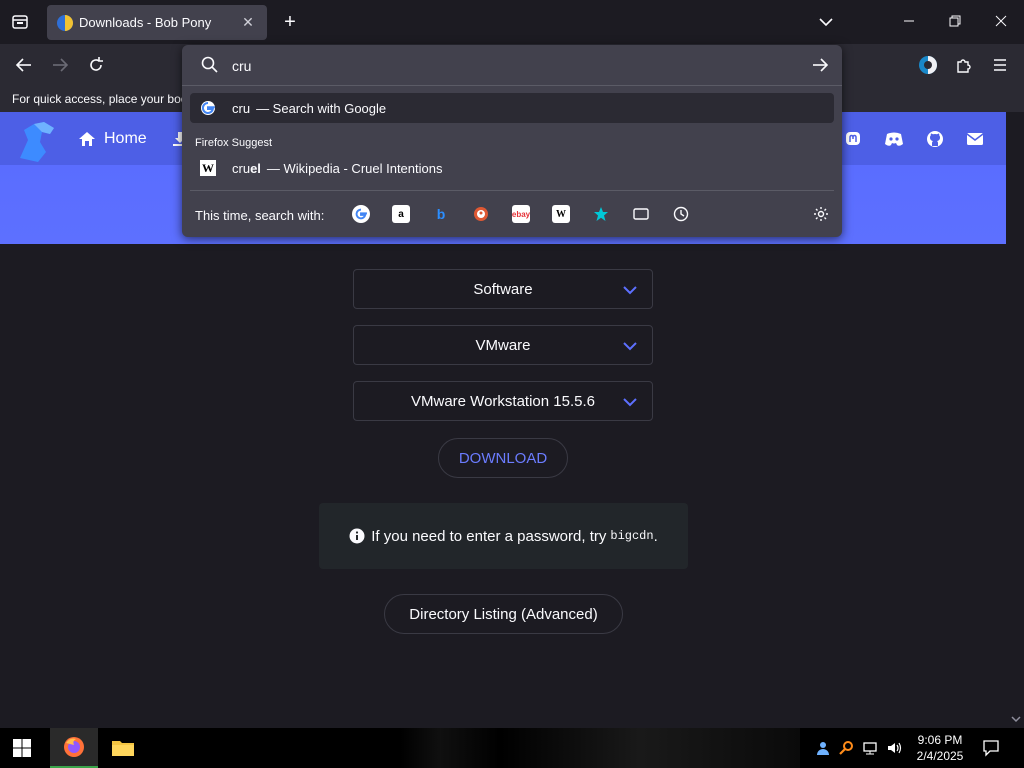  I want to click on wiki-match-plain: cru, so click(241, 168).